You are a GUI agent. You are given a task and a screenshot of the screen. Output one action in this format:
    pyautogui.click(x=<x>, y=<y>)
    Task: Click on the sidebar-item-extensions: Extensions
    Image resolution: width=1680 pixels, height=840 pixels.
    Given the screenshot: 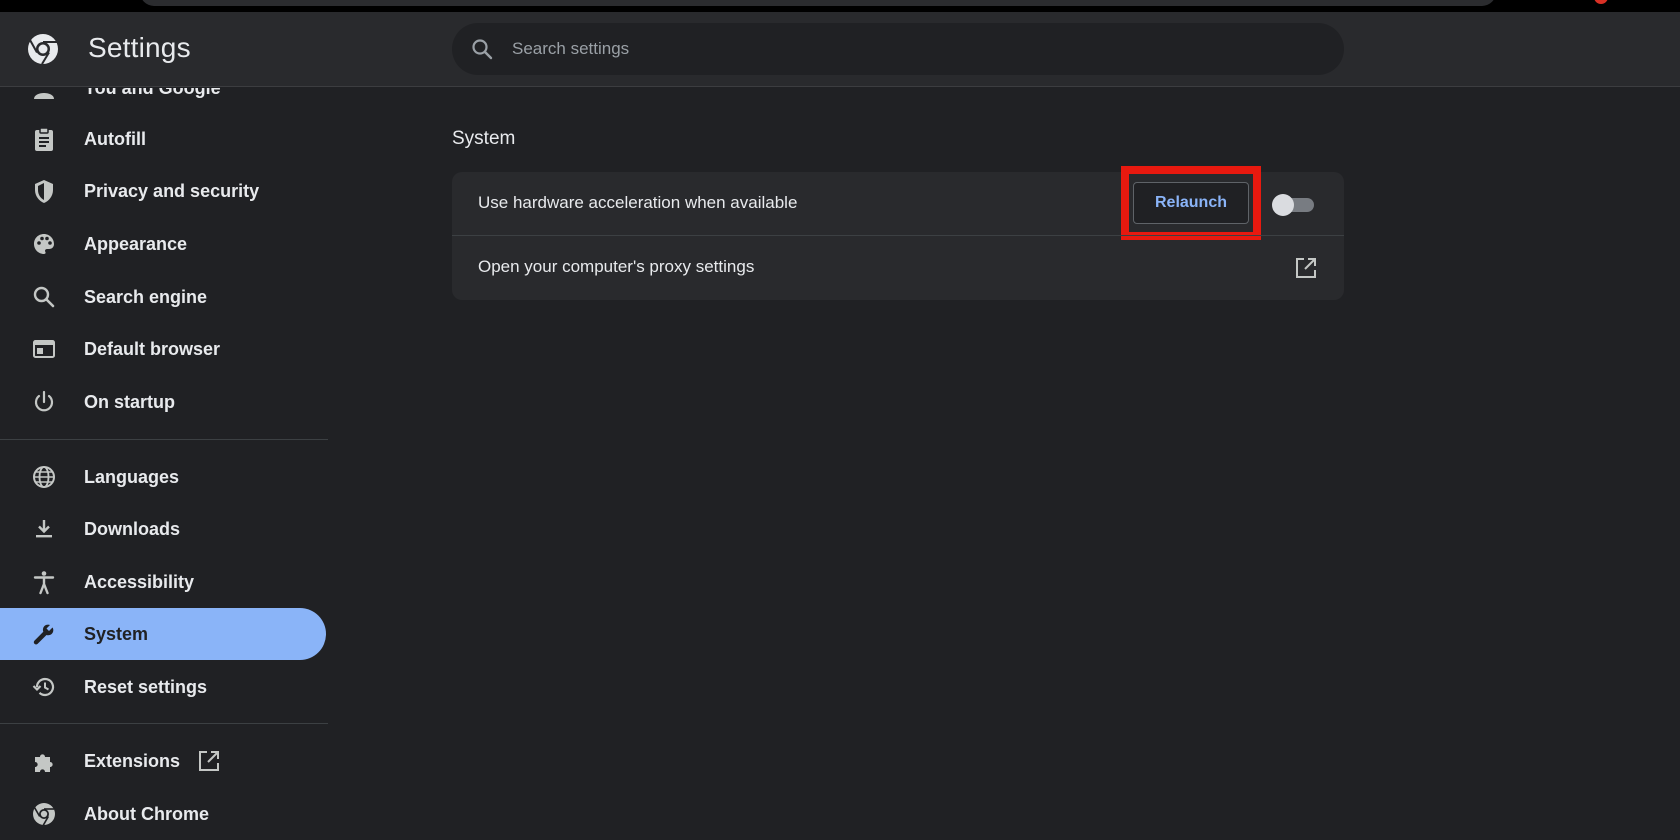 What is the action you would take?
    pyautogui.click(x=163, y=761)
    